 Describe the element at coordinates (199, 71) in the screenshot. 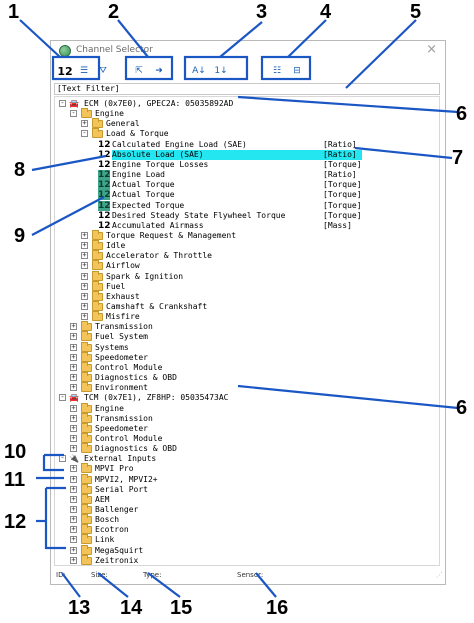

I see `sort-alpha-button: A↓` at that location.